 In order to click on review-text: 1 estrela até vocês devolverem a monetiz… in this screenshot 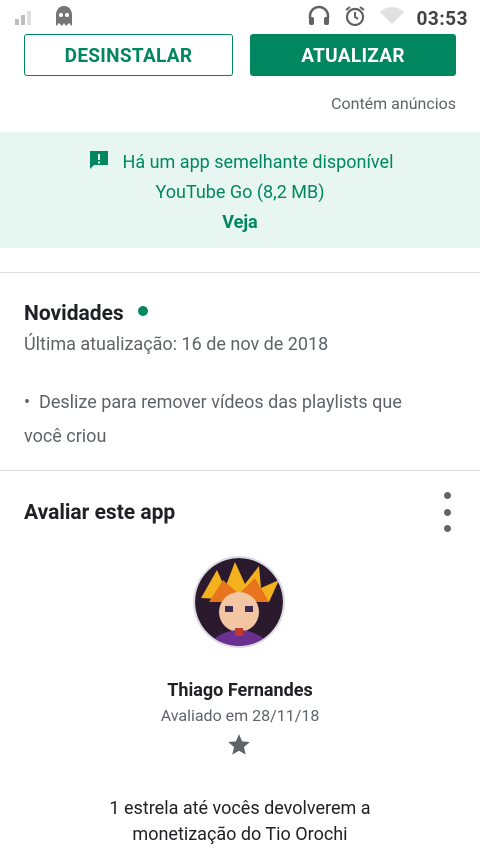, I will do `click(240, 821)`.